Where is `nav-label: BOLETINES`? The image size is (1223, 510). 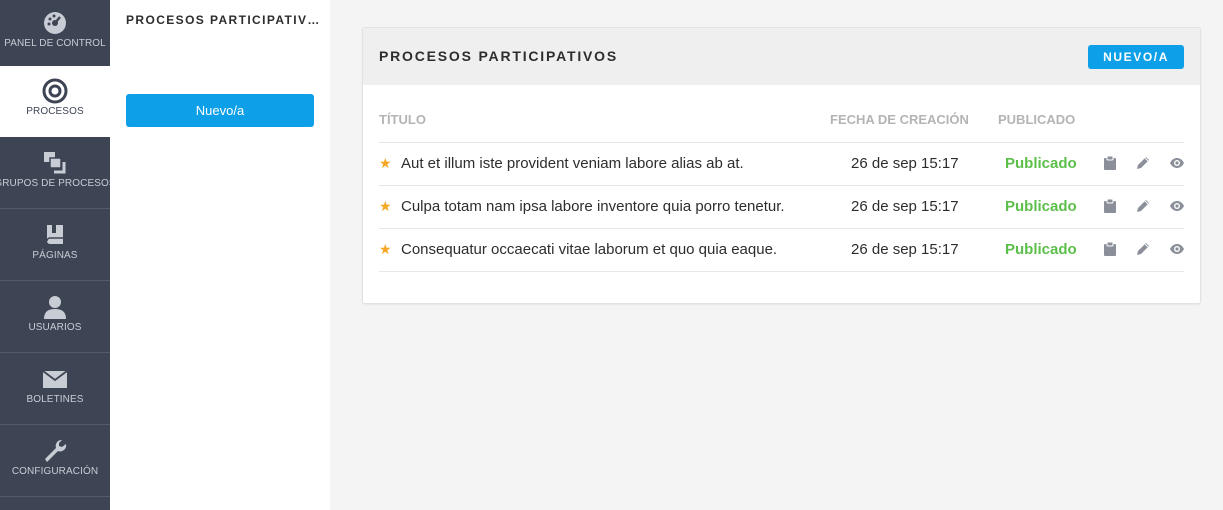
nav-label: BOLETINES is located at coordinates (55, 399).